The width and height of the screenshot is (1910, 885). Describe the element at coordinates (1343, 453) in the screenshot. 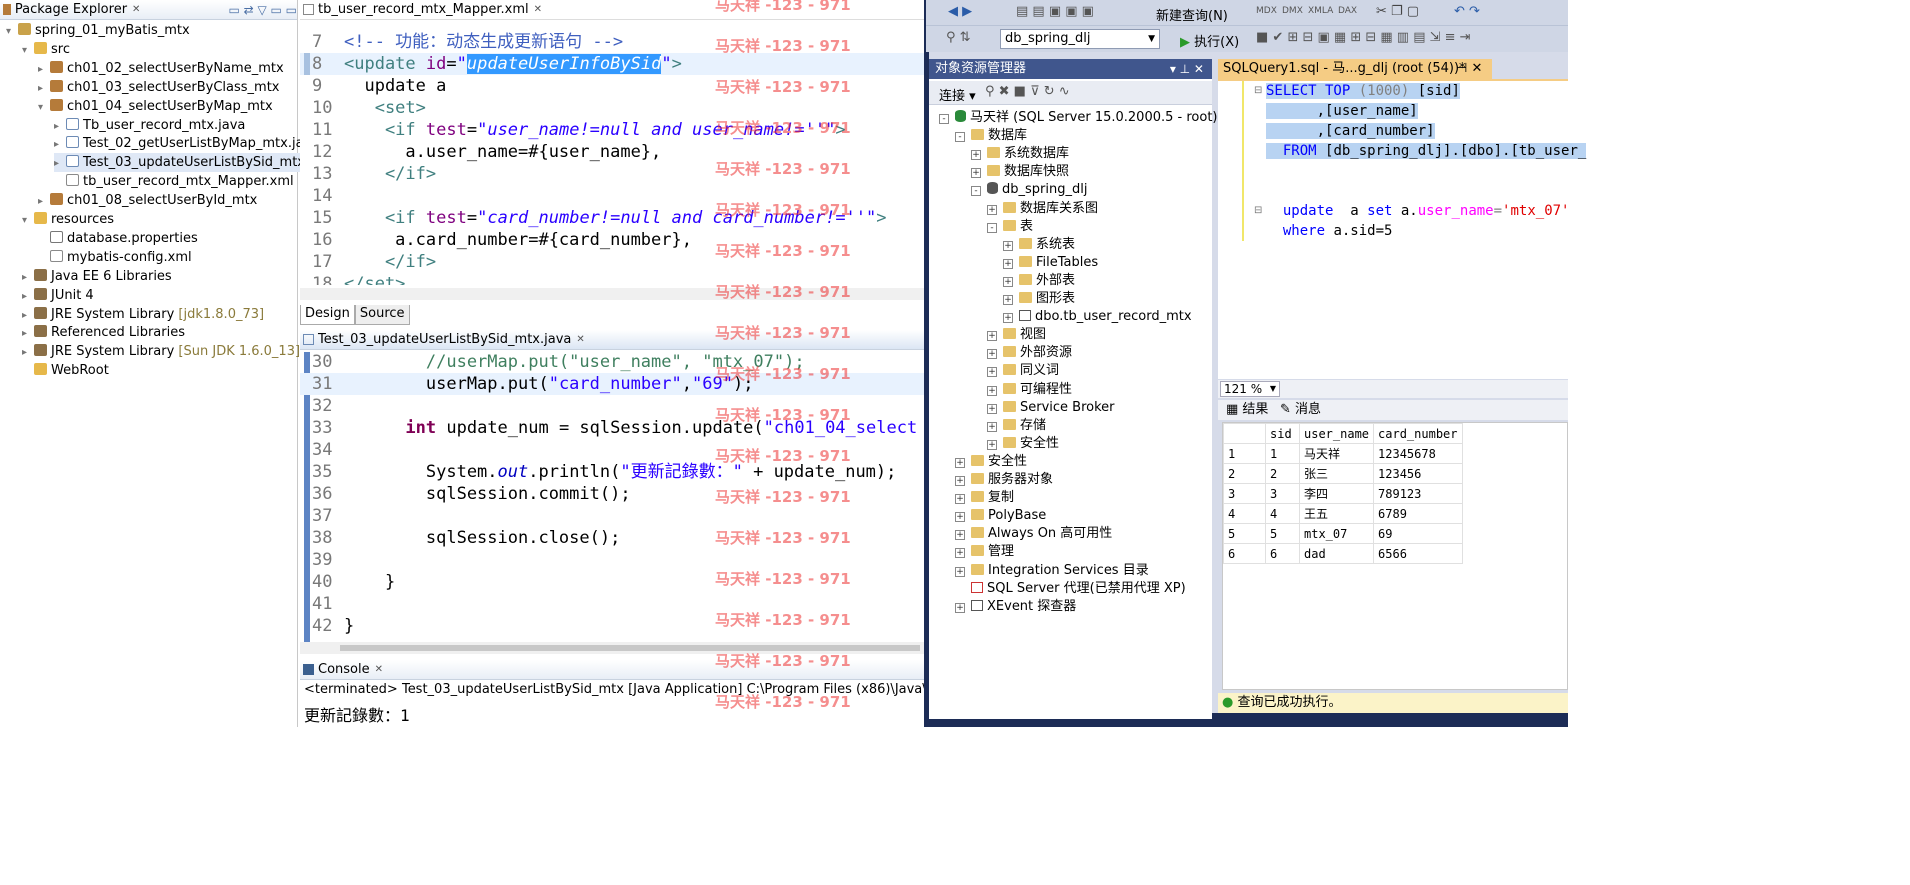

I see `table-row: 1 1 马天祥 12345678` at that location.